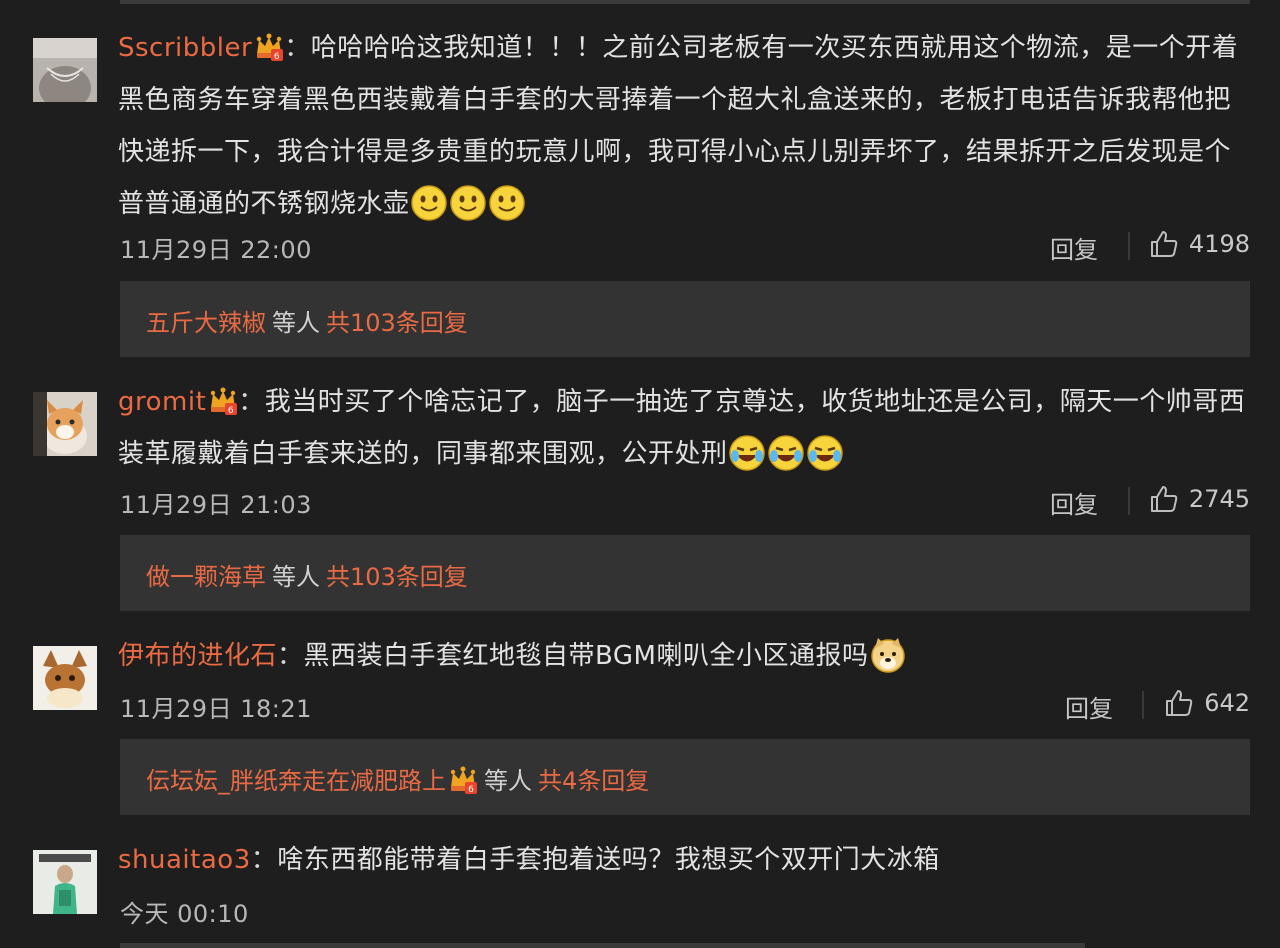  What do you see at coordinates (685, 500) in the screenshot?
I see `comment-meta: 11月29日 21:03 回复 2745` at bounding box center [685, 500].